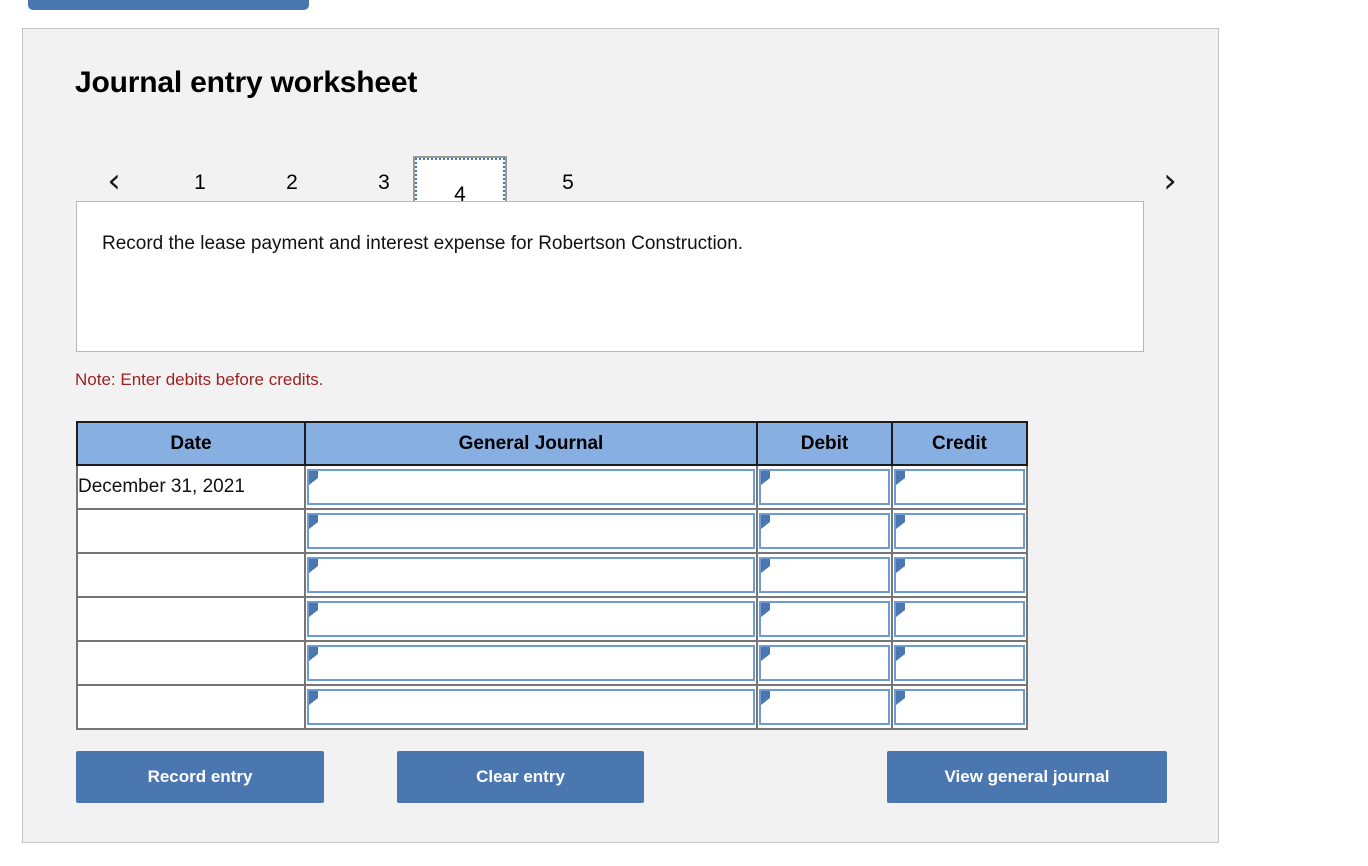 Image resolution: width=1368 pixels, height=866 pixels. Describe the element at coordinates (191, 443) in the screenshot. I see `column-header-date: Date` at that location.